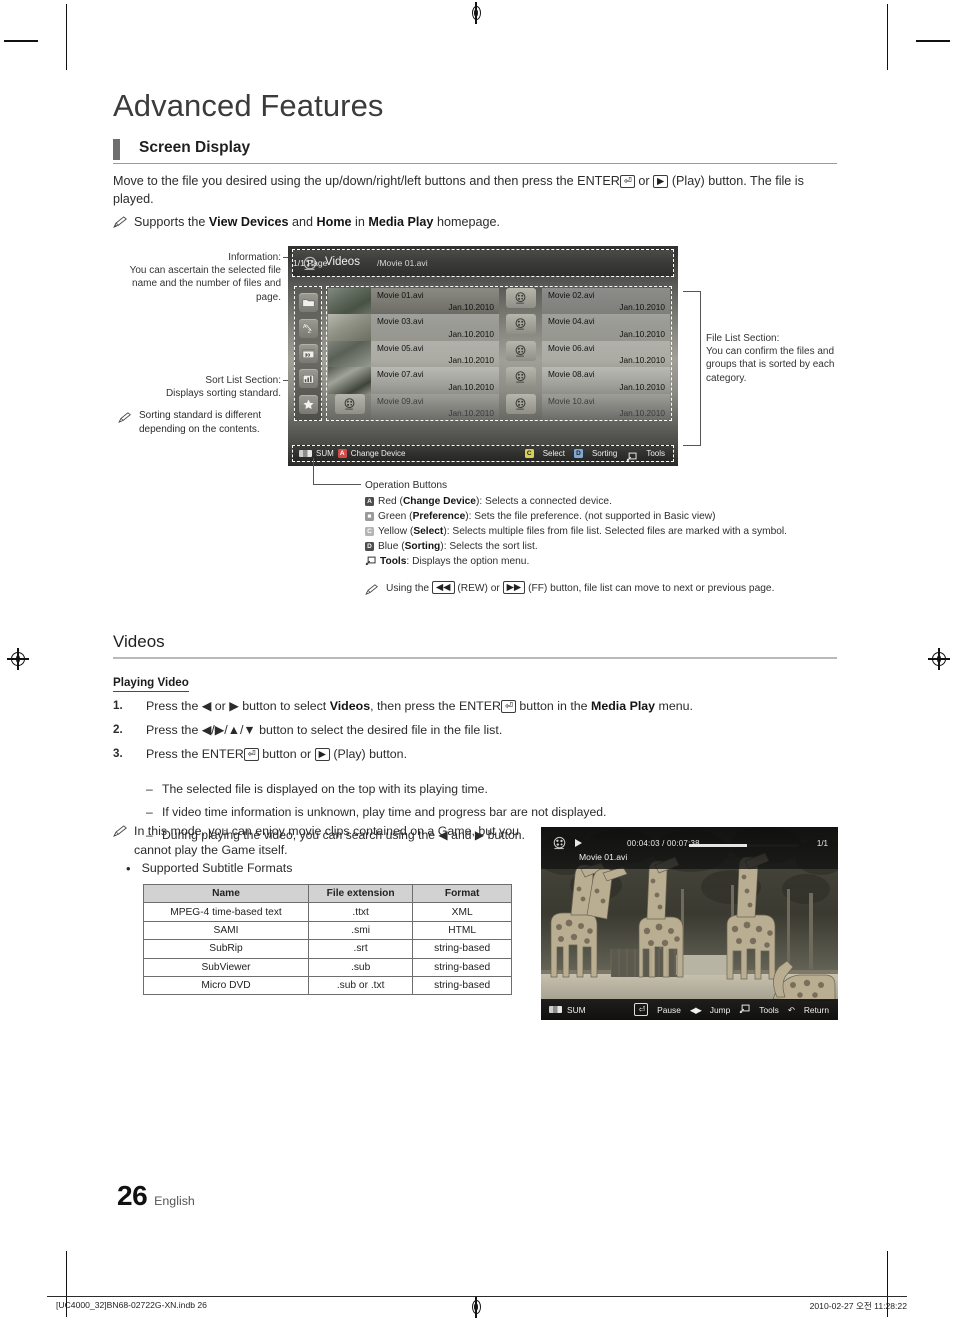 The image size is (954, 1321). I want to click on list-item: Movie 10.avi Jan.10.2010, so click(584, 406).